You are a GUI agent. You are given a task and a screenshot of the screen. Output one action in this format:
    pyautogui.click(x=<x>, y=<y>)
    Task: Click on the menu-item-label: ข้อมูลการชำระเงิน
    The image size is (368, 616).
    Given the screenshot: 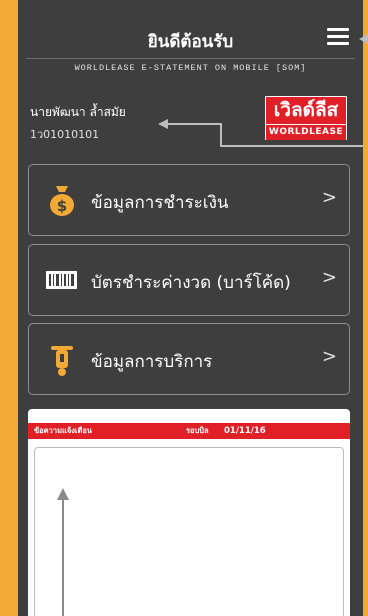 What is the action you would take?
    pyautogui.click(x=160, y=203)
    